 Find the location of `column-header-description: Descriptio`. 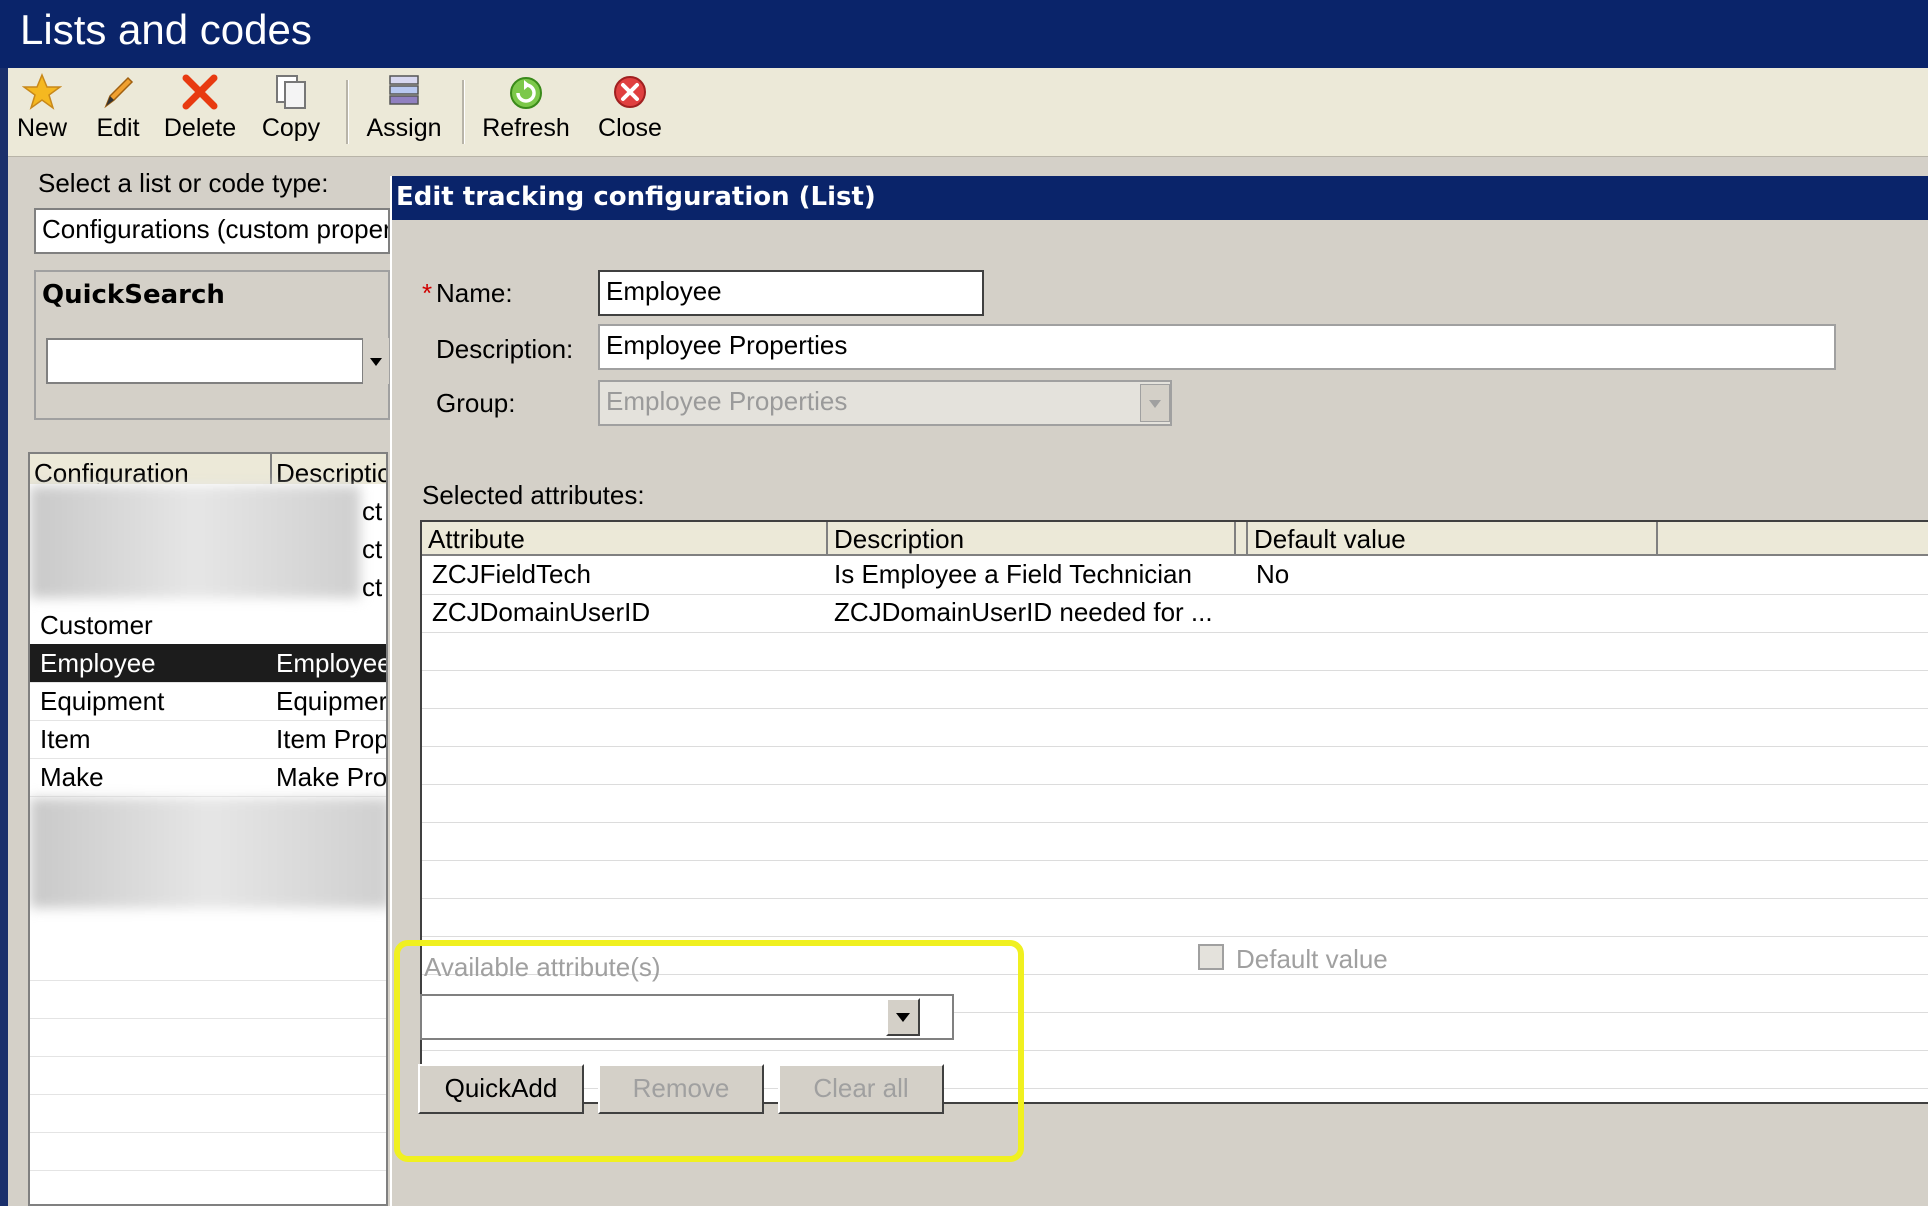

column-header-description: Descriptio is located at coordinates (329, 469).